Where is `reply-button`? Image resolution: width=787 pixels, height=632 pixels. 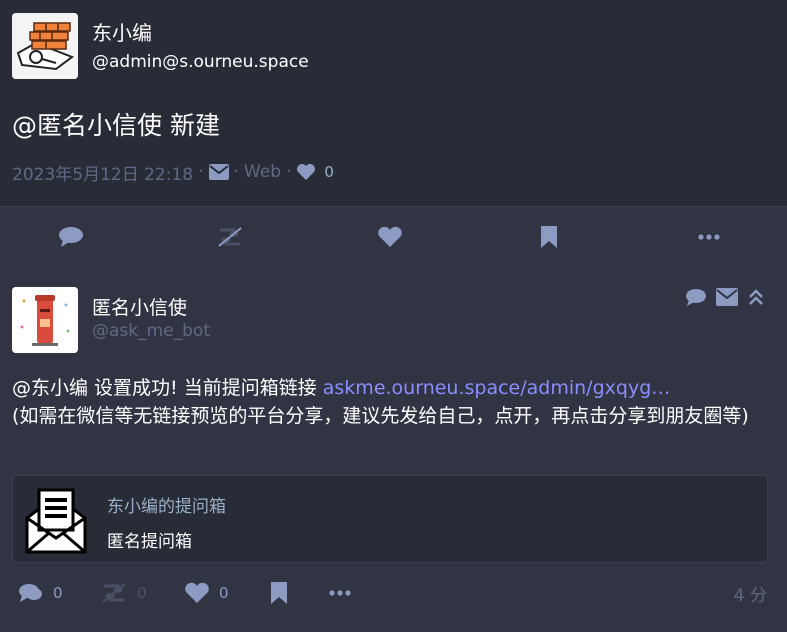 reply-button is located at coordinates (71, 237).